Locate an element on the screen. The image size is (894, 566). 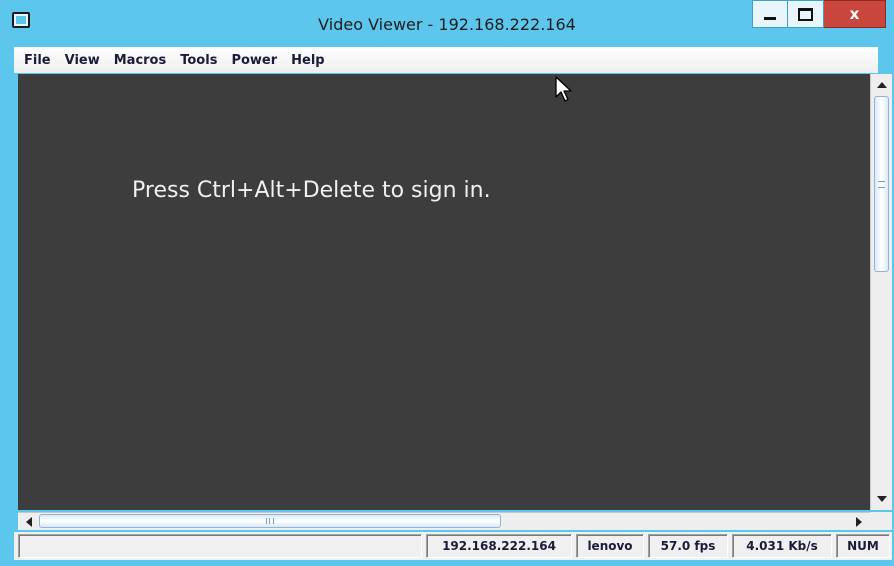
menu-help: Help is located at coordinates (307, 60).